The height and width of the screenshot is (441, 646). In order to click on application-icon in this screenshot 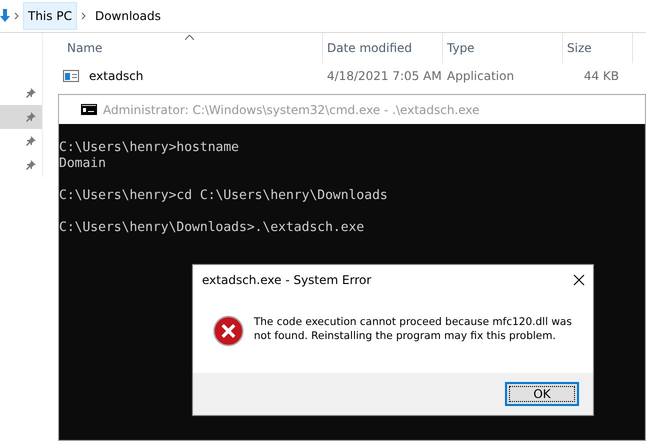, I will do `click(71, 76)`.